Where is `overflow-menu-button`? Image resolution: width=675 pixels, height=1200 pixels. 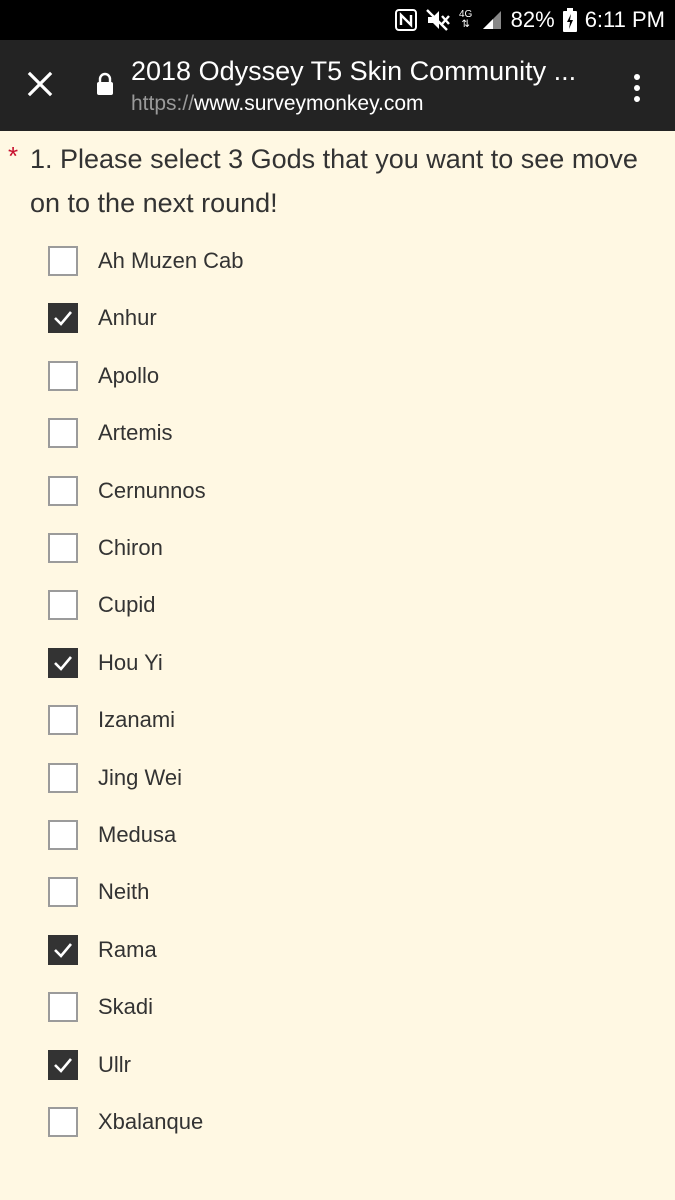
overflow-menu-button is located at coordinates (637, 88).